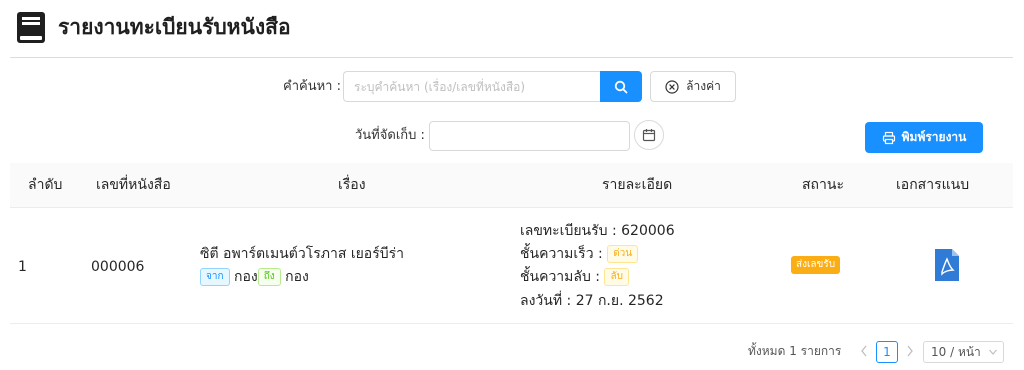 This screenshot has width=1024, height=370. I want to click on search-label: คำค้นหา :, so click(312, 86).